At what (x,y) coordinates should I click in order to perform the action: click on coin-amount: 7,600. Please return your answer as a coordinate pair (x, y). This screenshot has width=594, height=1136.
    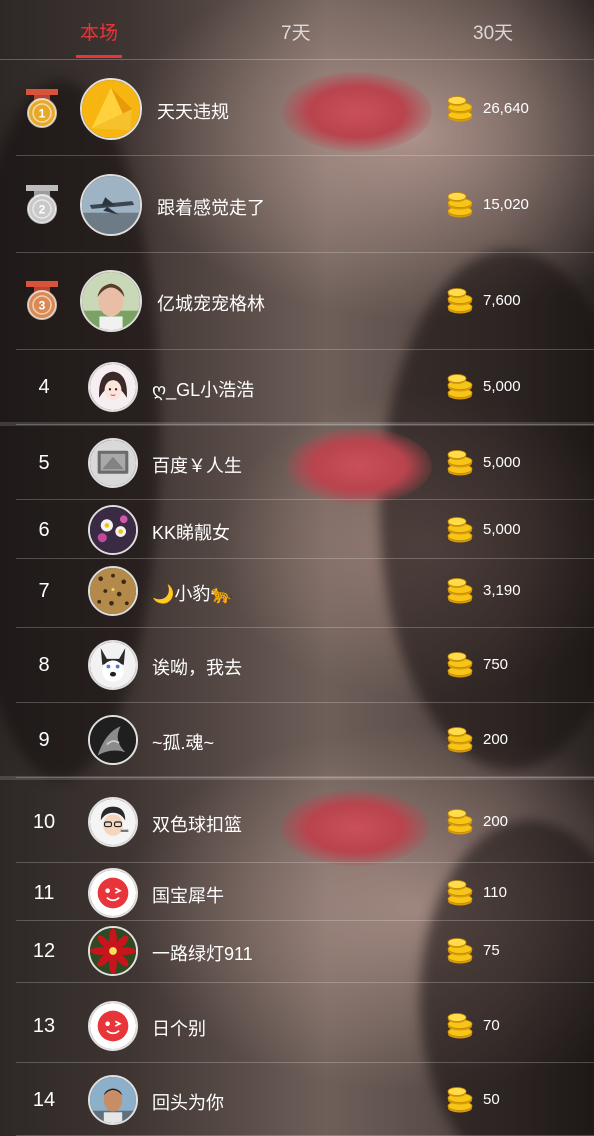
    Looking at the image, I should click on (502, 300).